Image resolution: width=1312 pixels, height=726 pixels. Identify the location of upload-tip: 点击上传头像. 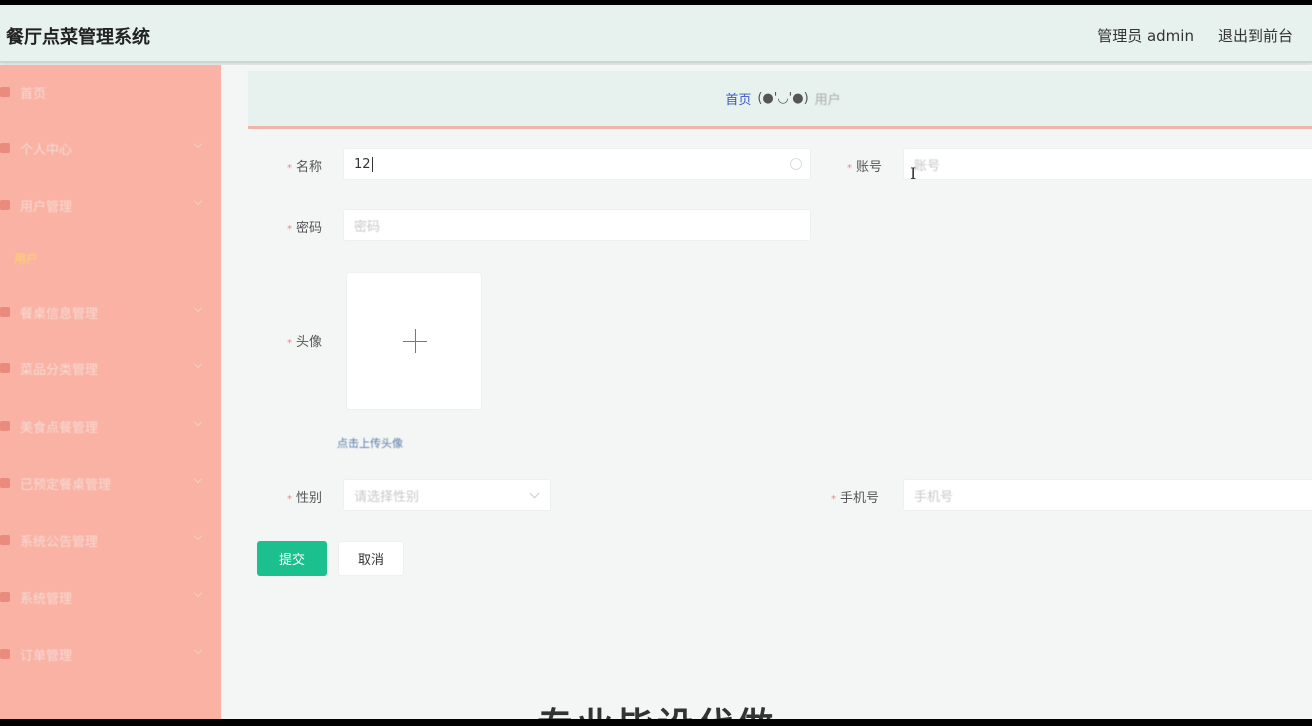
(370, 443).